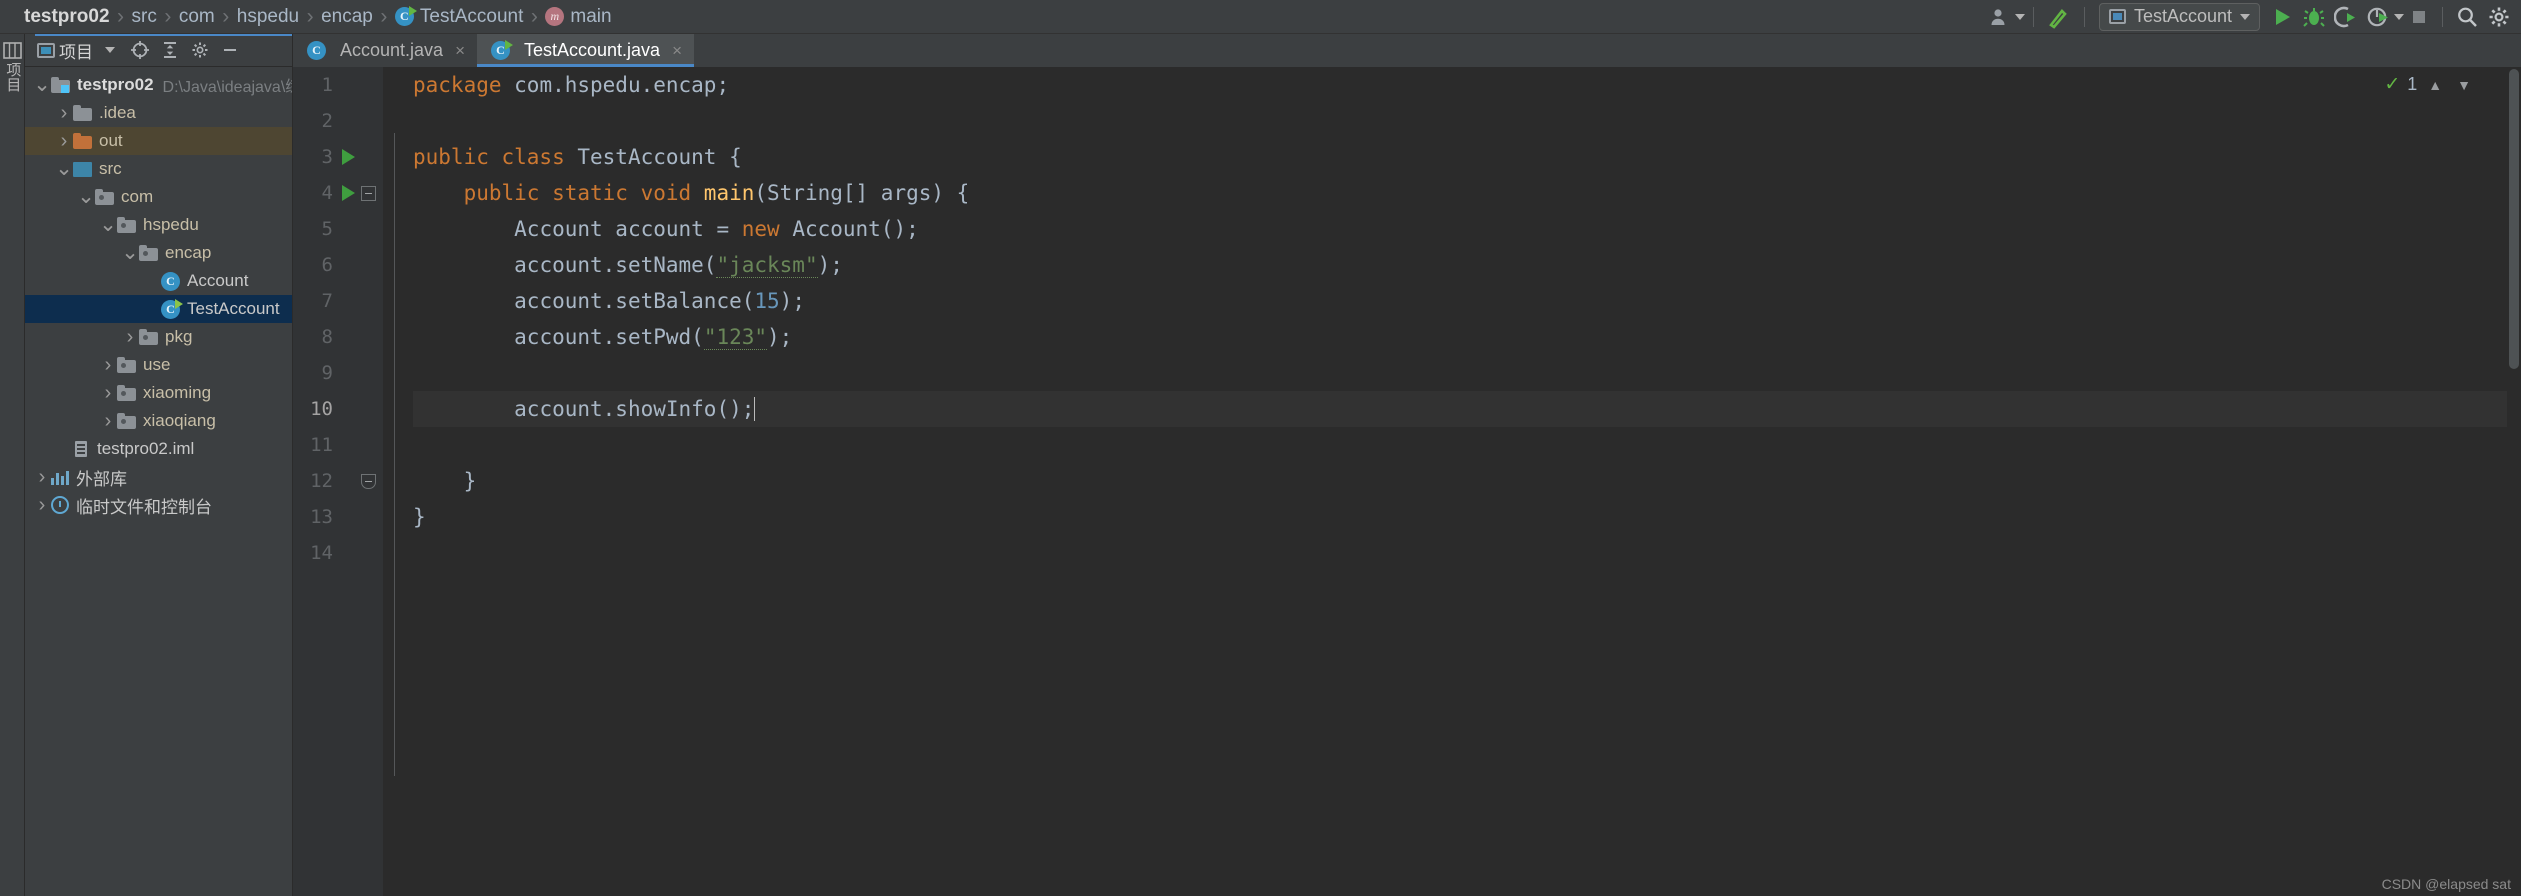  What do you see at coordinates (158, 505) in the screenshot?
I see `tree-item-: › 临时文件和控制台` at bounding box center [158, 505].